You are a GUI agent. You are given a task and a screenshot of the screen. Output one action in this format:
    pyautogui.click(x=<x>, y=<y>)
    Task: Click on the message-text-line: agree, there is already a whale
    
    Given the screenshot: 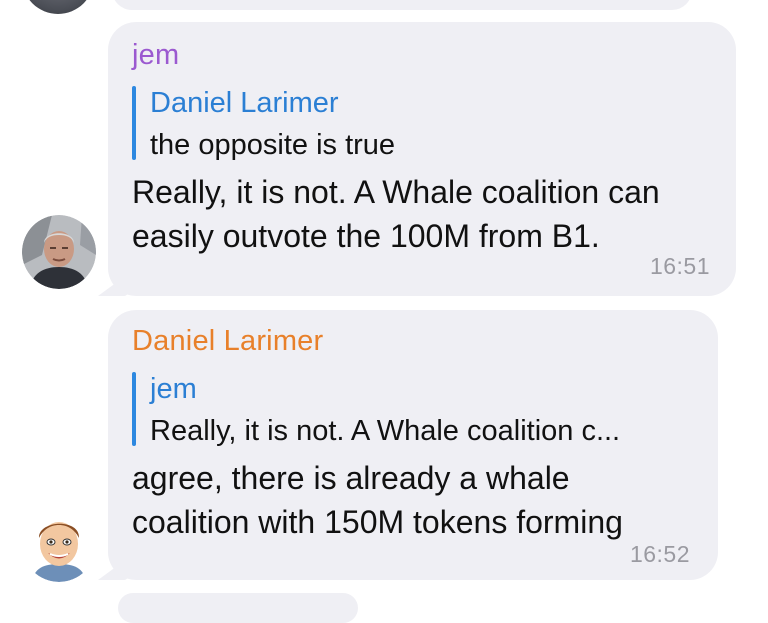 What is the action you would take?
    pyautogui.click(x=351, y=478)
    